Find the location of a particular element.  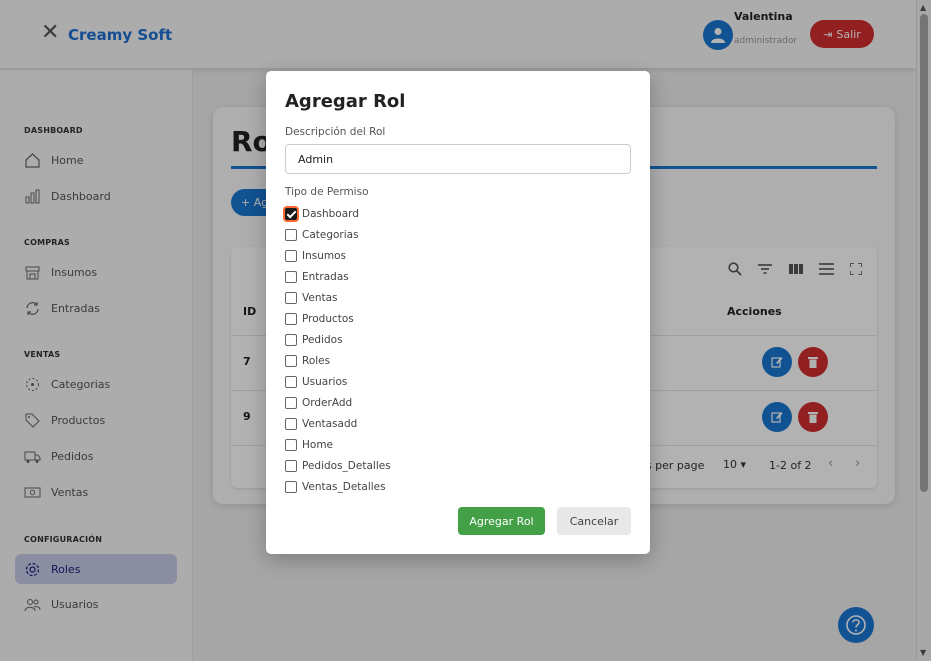

permission-option: Dashboard is located at coordinates (322, 214).